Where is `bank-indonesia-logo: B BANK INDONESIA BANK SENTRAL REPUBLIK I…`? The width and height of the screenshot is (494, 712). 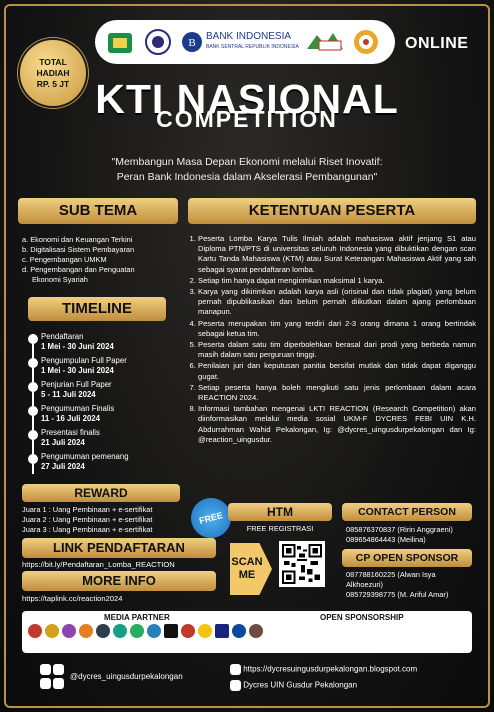 bank-indonesia-logo: B BANK INDONESIA BANK SENTRAL REPUBLIK I… is located at coordinates (240, 42).